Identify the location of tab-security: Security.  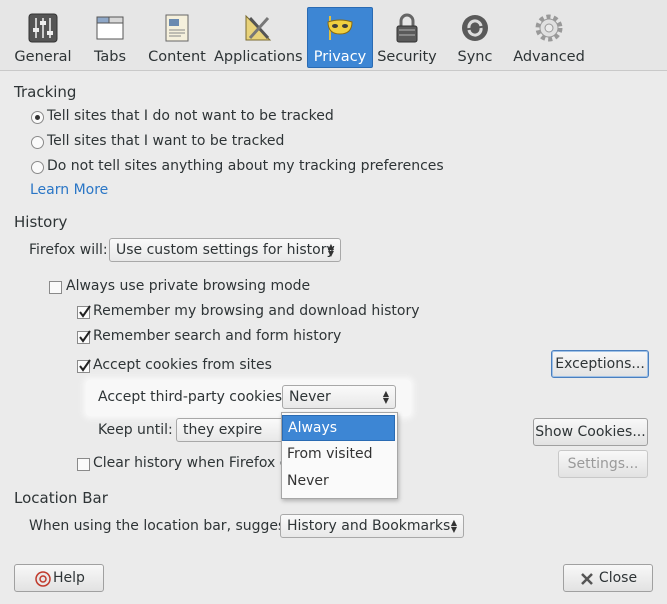
(407, 38).